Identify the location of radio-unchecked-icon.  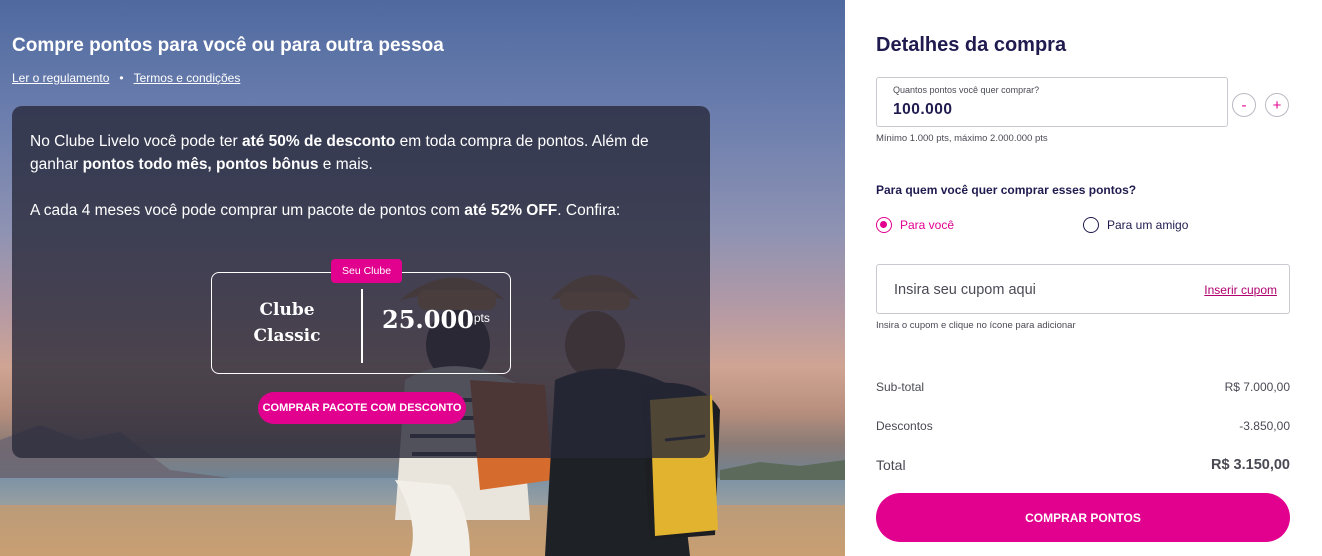
(1091, 225).